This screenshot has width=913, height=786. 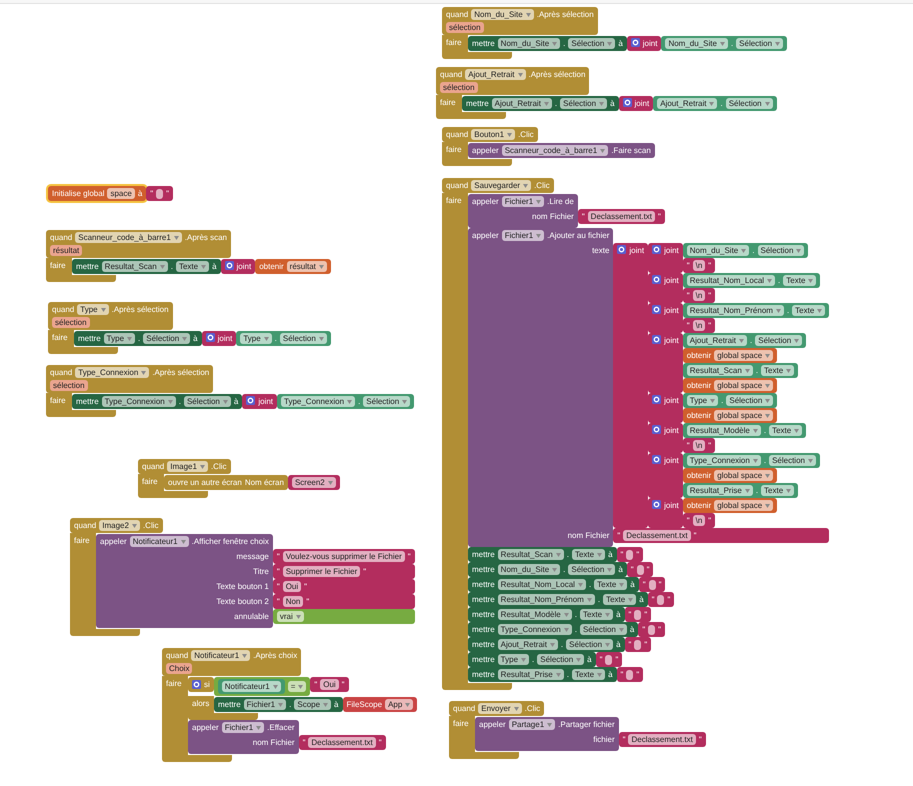 I want to click on parameter-field: résultat, so click(x=66, y=250).